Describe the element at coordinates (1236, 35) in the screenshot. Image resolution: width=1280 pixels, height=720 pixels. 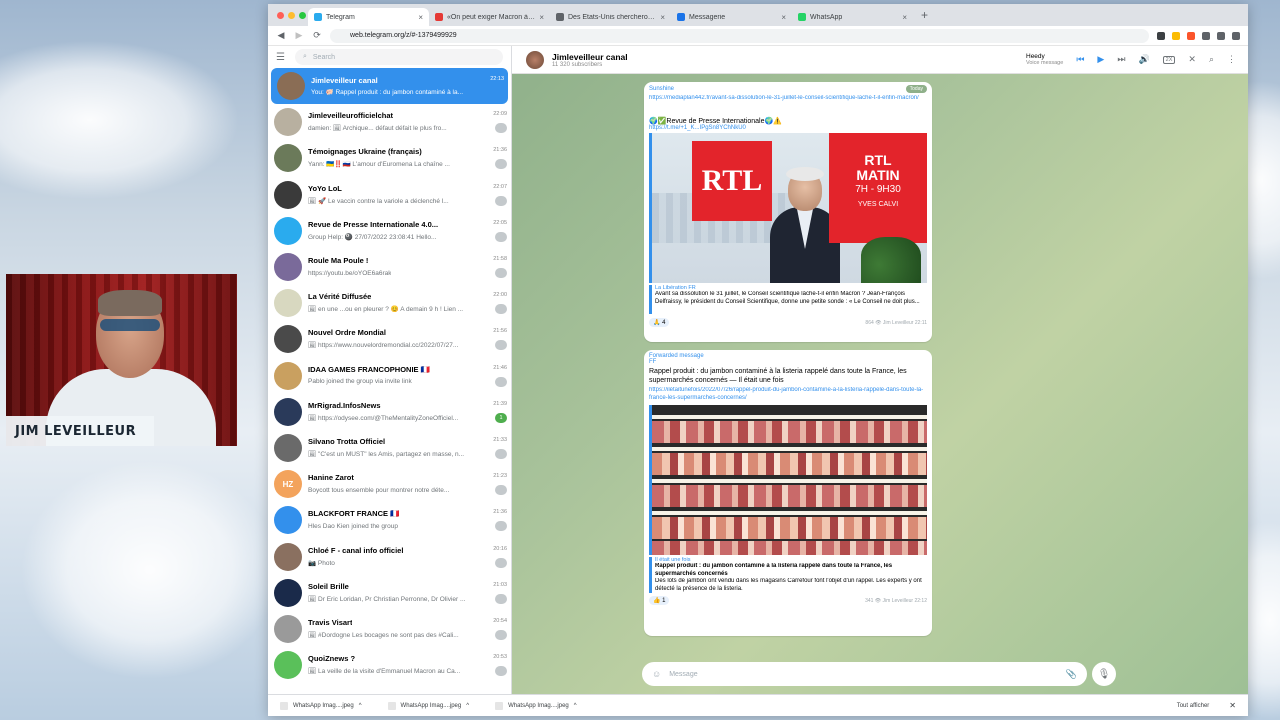
I see `menu-icon` at that location.